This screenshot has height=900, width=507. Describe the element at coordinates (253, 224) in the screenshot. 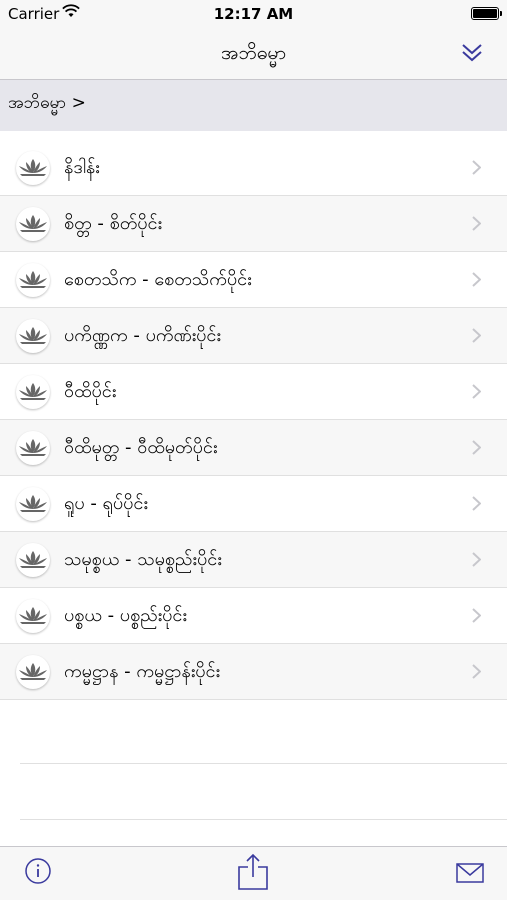

I see `list-item: စိတ္တ - စိတ်ပိုင်း` at that location.